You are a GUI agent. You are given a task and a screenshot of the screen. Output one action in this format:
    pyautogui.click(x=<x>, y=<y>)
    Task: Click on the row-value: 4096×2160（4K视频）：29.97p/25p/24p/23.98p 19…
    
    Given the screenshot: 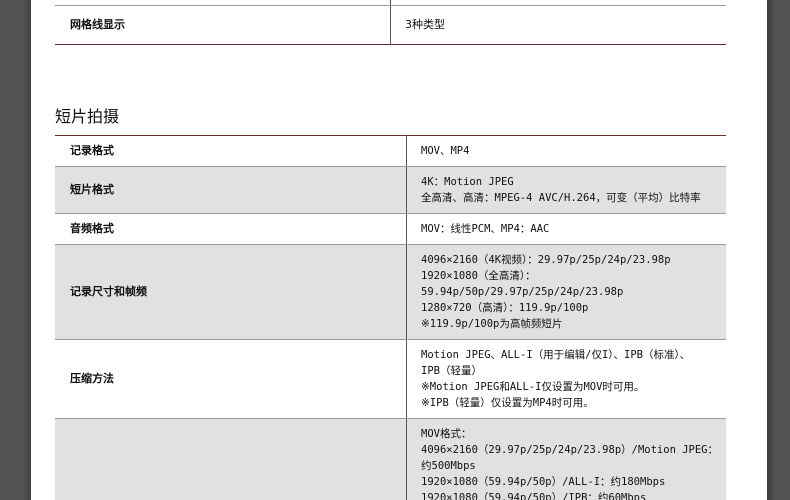 What is the action you would take?
    pyautogui.click(x=566, y=292)
    